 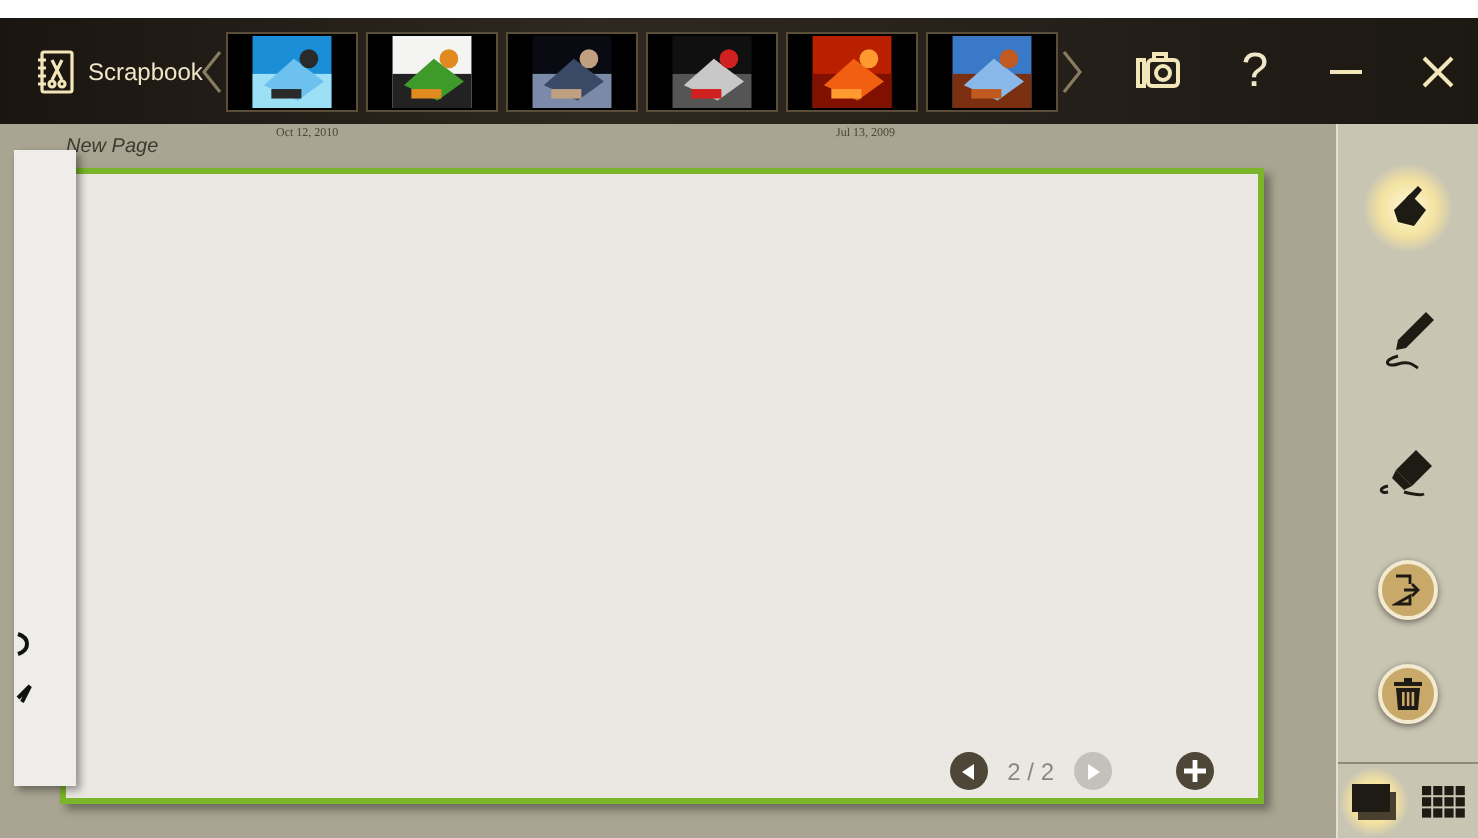 I want to click on triangle-right-icon, so click(x=1093, y=771).